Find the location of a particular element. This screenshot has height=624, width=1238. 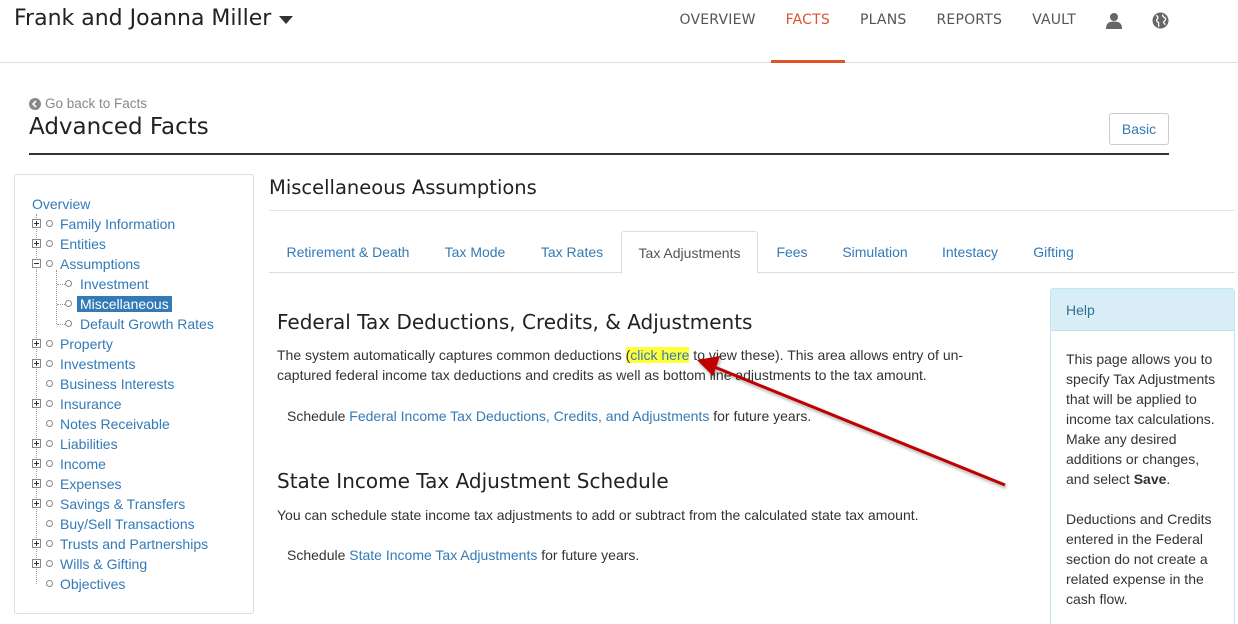

tab-tax-rates: Tax Rates is located at coordinates (572, 252).